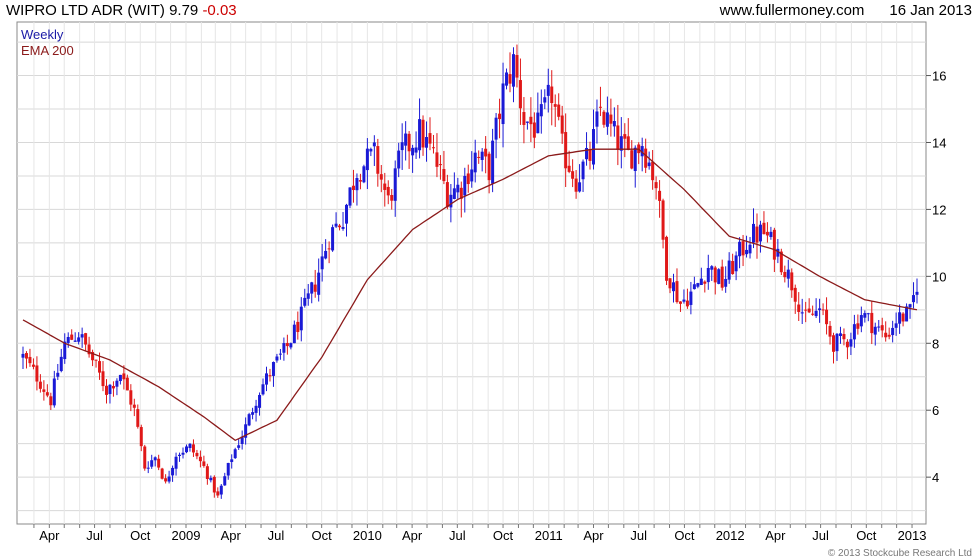  Describe the element at coordinates (231, 535) in the screenshot. I see `x-tick-label: Apr` at that location.